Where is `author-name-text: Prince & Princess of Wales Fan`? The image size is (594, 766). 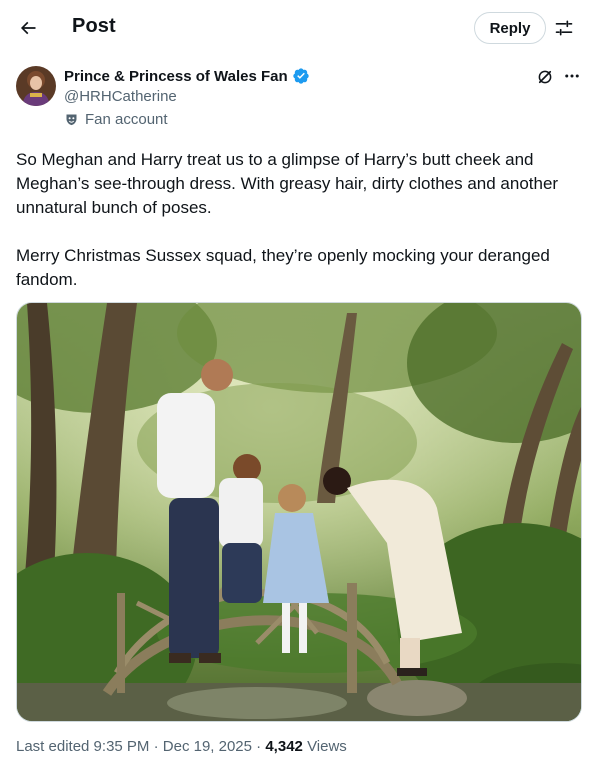
author-name-text: Prince & Princess of Wales Fan is located at coordinates (176, 76).